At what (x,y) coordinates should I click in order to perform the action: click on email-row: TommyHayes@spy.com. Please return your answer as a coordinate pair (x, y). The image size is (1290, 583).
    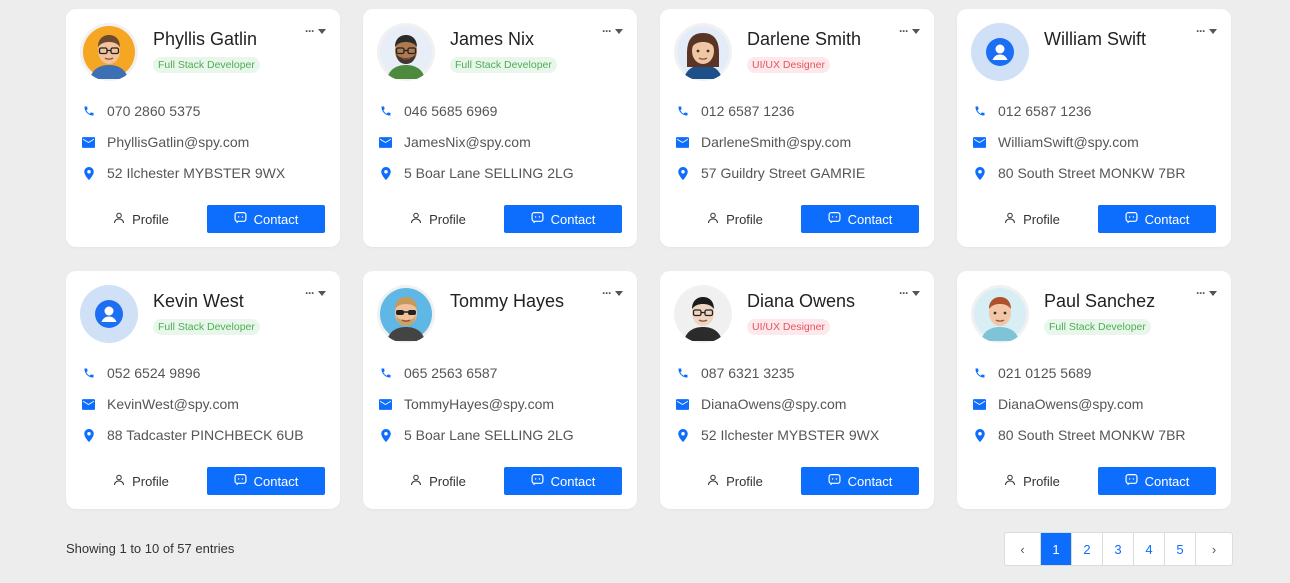
    Looking at the image, I should click on (476, 404).